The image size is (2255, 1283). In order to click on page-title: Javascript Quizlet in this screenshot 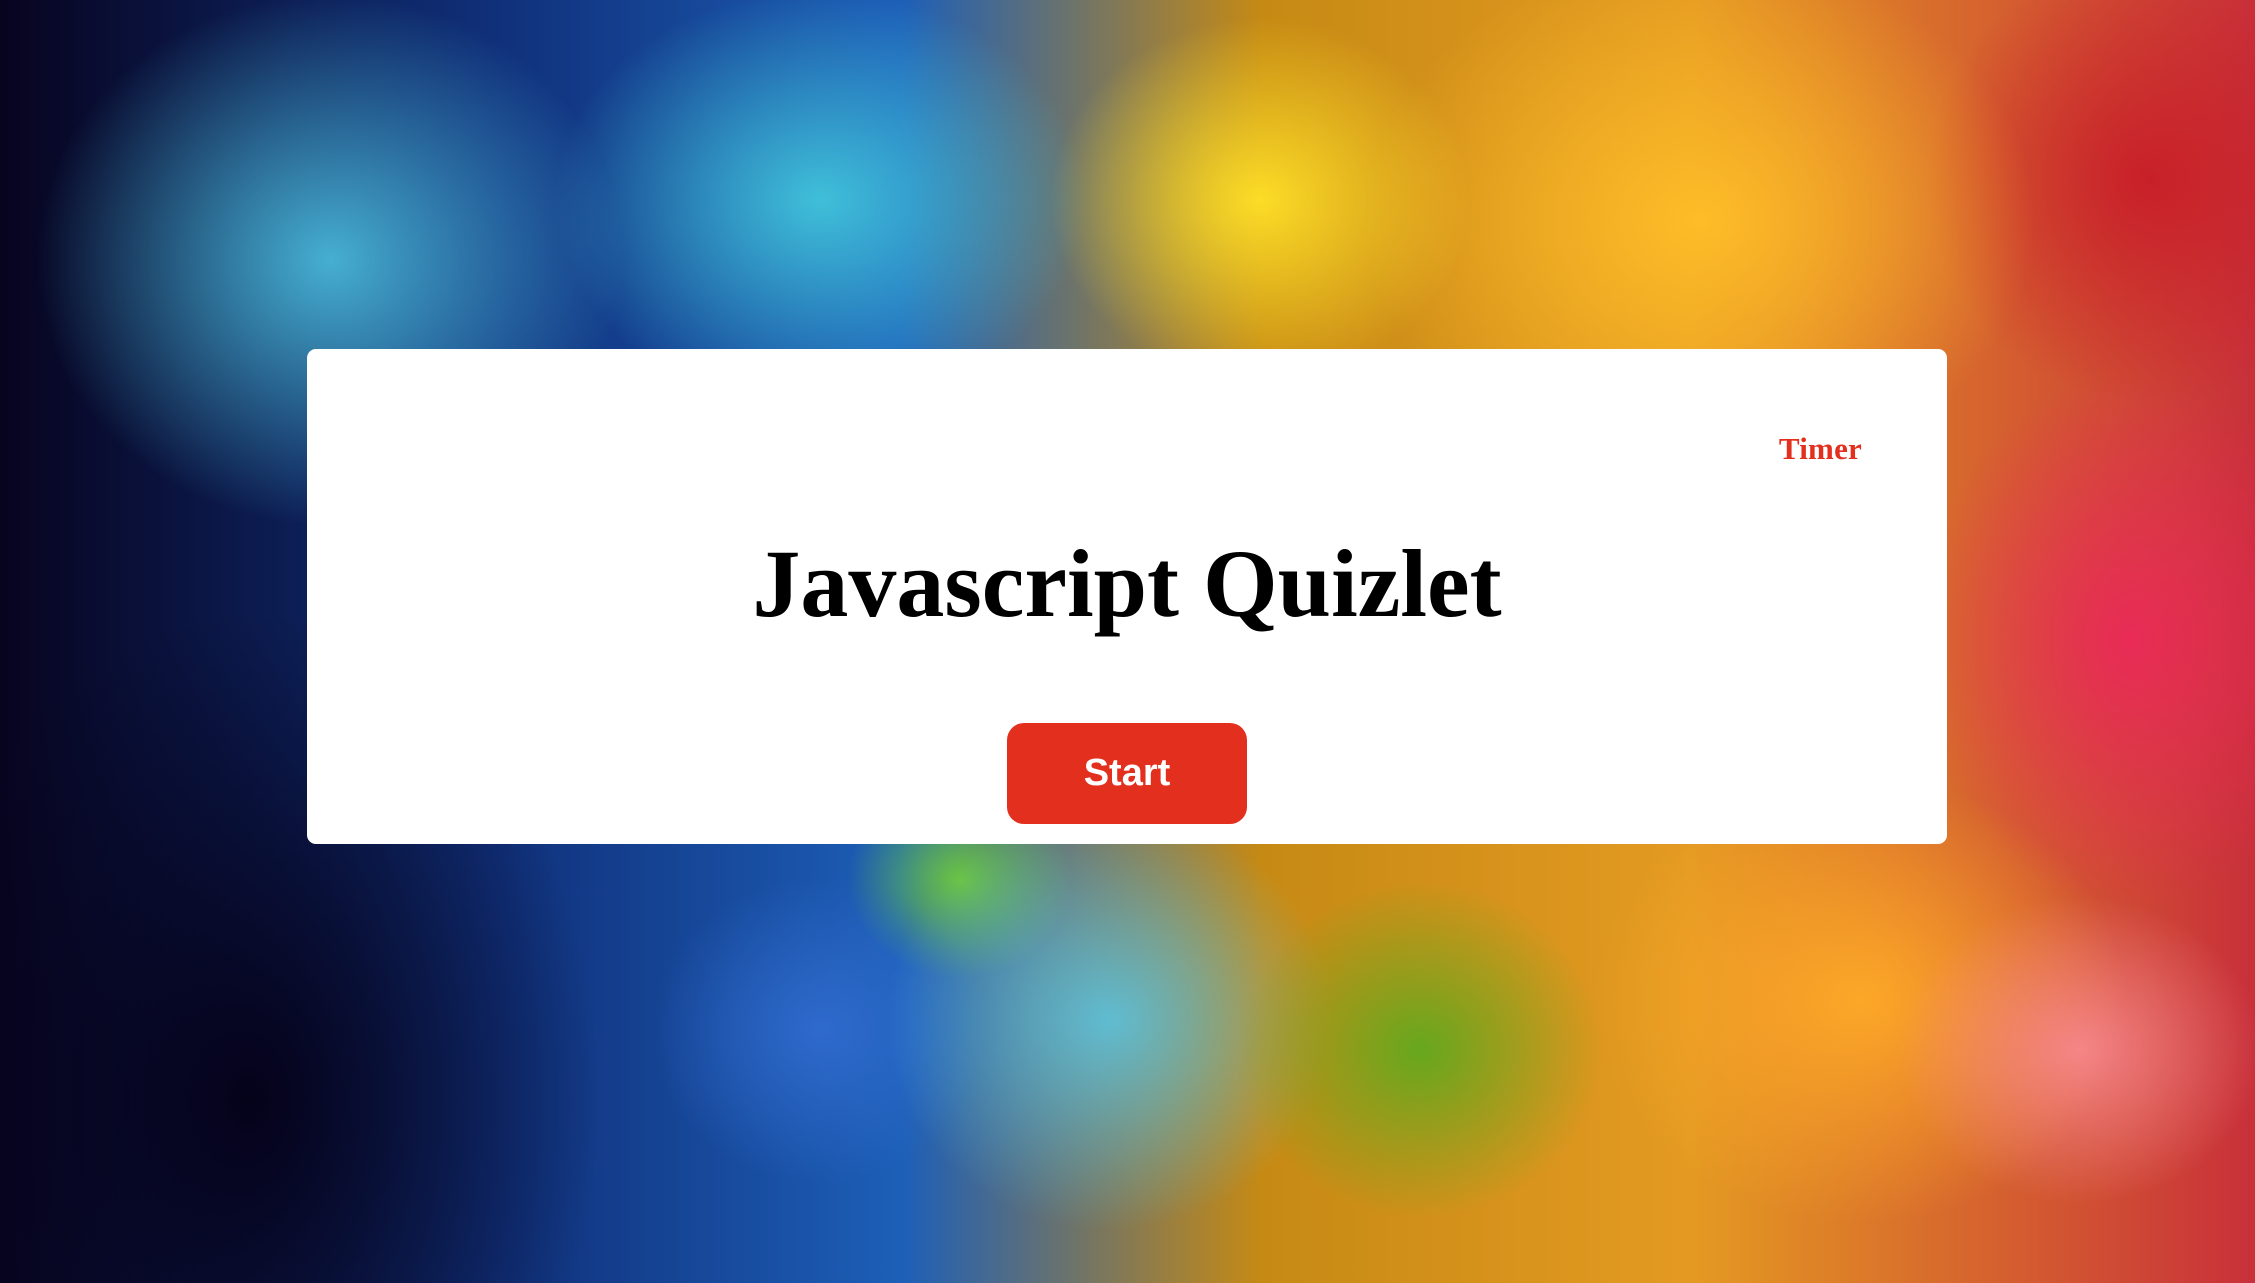, I will do `click(1127, 583)`.